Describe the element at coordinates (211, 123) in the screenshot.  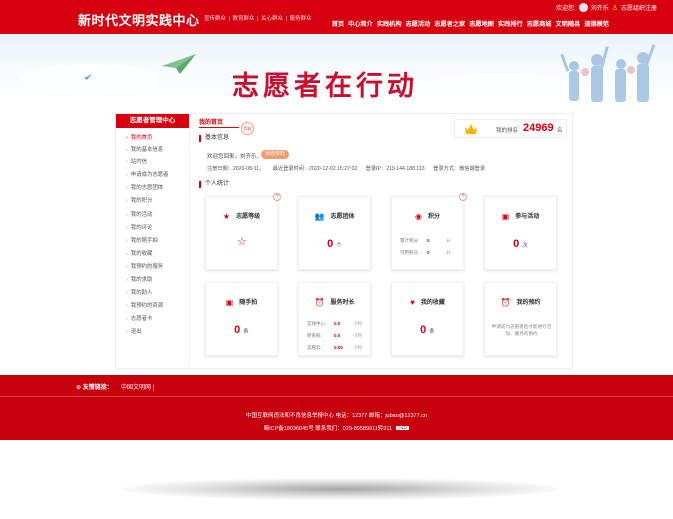
I see `breadcrumb: 我的首页` at that location.